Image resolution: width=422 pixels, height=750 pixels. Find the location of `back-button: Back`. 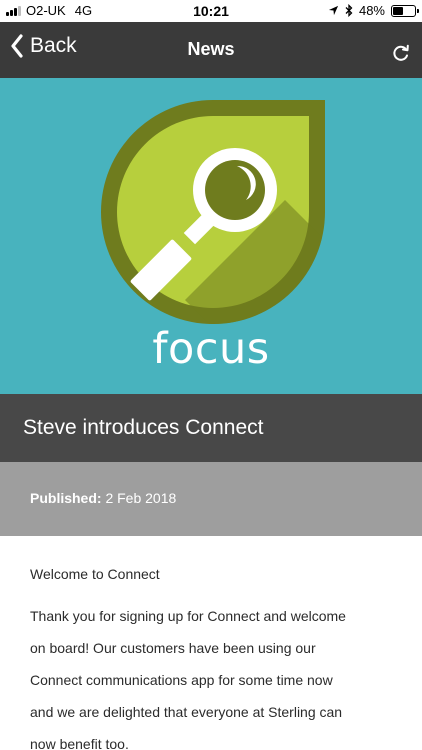

back-button: Back is located at coordinates (43, 46).